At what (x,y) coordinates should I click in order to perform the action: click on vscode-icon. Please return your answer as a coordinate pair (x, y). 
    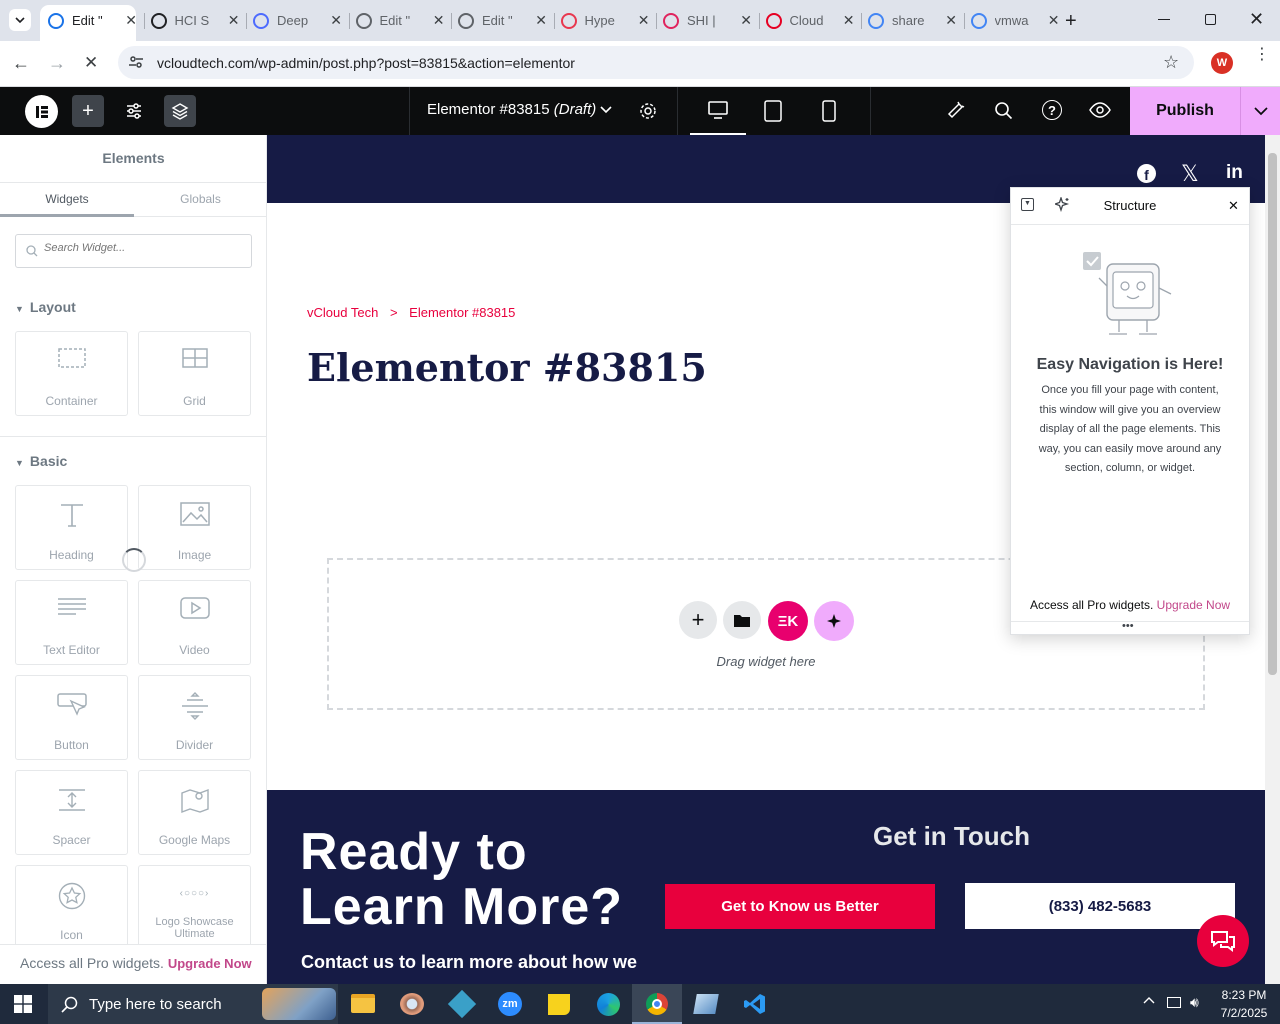
    Looking at the image, I should click on (755, 1004).